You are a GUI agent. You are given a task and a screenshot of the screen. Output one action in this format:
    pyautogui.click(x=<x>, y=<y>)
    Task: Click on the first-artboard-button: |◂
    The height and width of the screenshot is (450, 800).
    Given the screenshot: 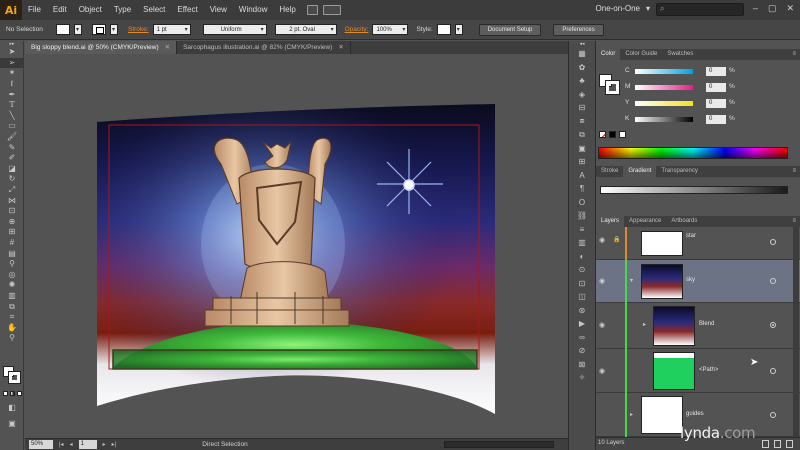 What is the action you would take?
    pyautogui.click(x=61, y=444)
    